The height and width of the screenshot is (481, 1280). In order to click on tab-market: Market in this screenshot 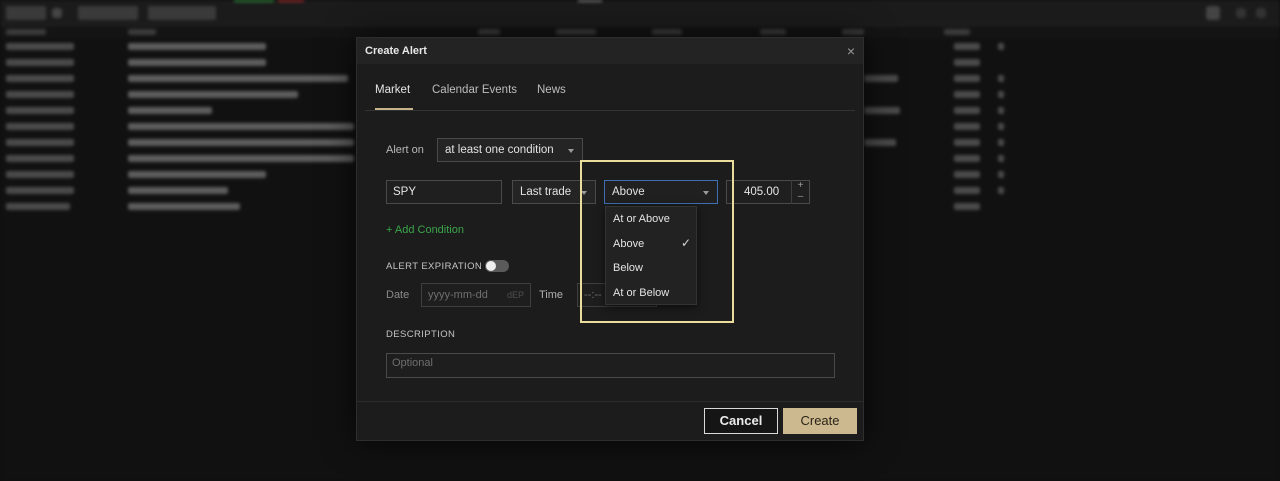, I will do `click(394, 97)`.